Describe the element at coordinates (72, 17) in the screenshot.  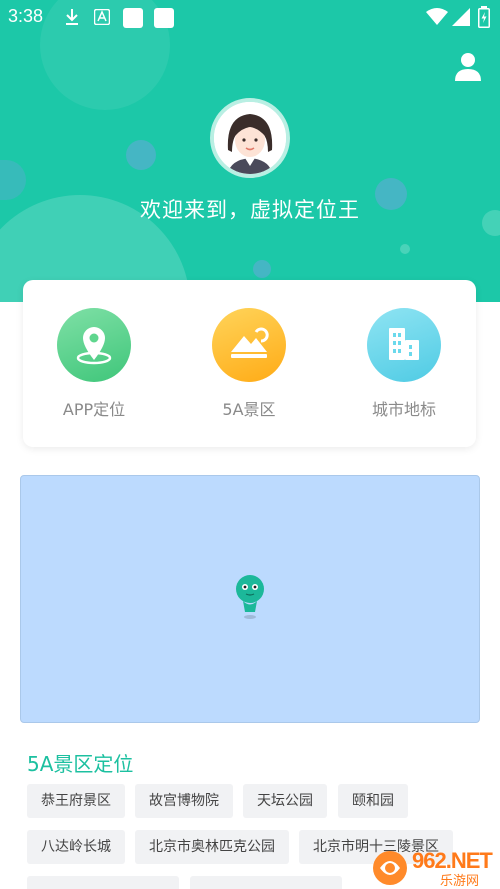
I see `download-icon` at that location.